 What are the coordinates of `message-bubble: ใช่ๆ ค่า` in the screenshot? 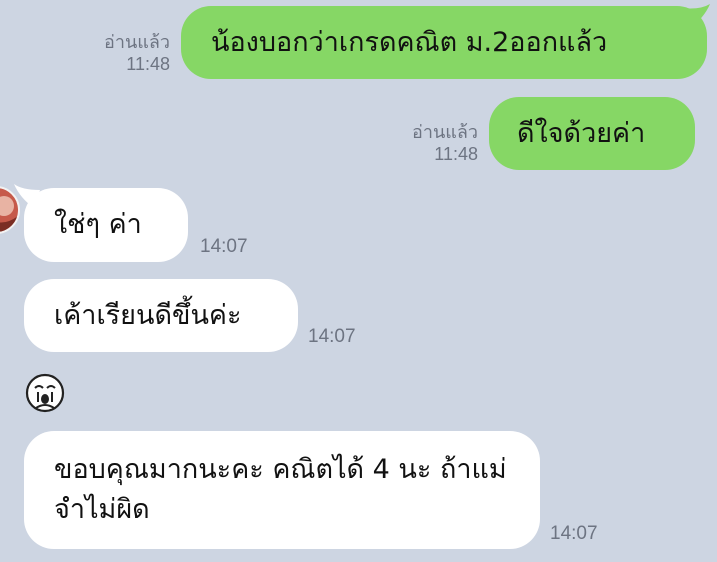 It's located at (106, 225).